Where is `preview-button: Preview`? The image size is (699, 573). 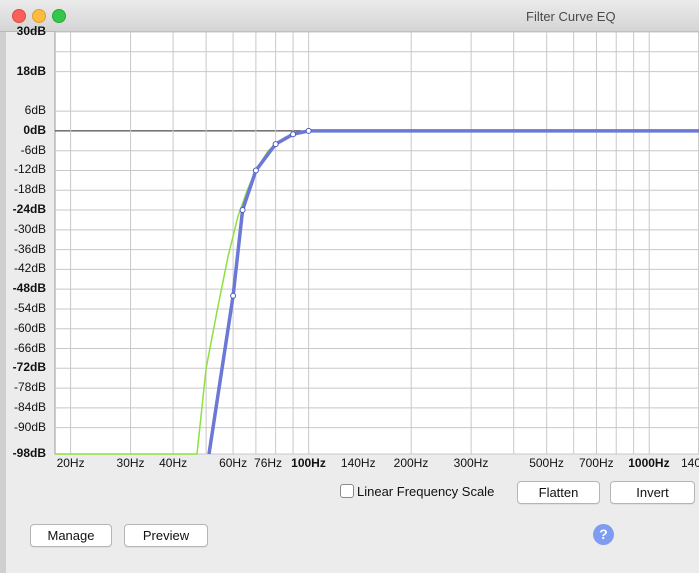
preview-button: Preview is located at coordinates (166, 535).